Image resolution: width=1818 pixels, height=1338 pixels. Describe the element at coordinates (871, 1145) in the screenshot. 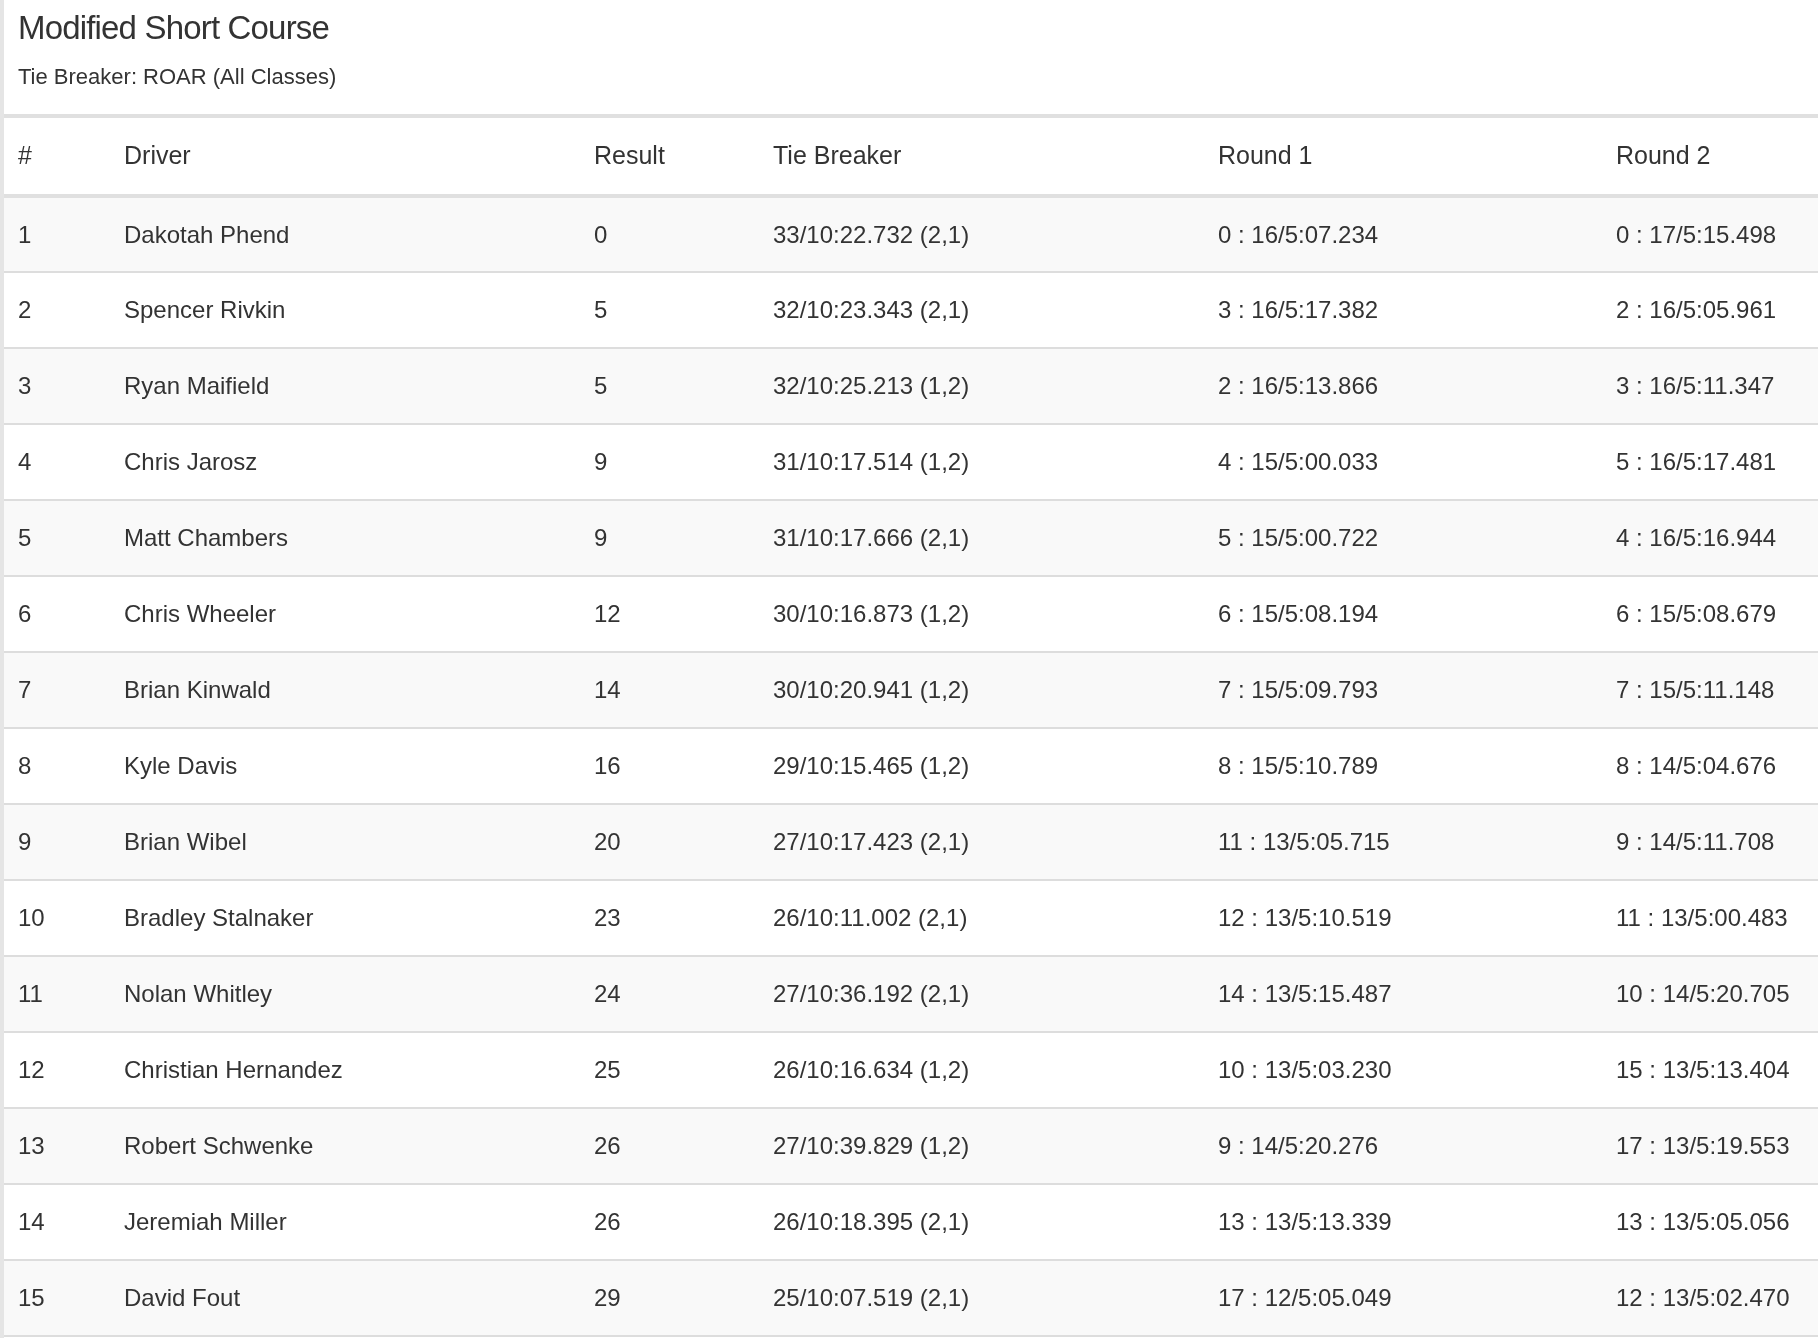

I see `table-cell: 27/10:39.829 (1,2)` at that location.